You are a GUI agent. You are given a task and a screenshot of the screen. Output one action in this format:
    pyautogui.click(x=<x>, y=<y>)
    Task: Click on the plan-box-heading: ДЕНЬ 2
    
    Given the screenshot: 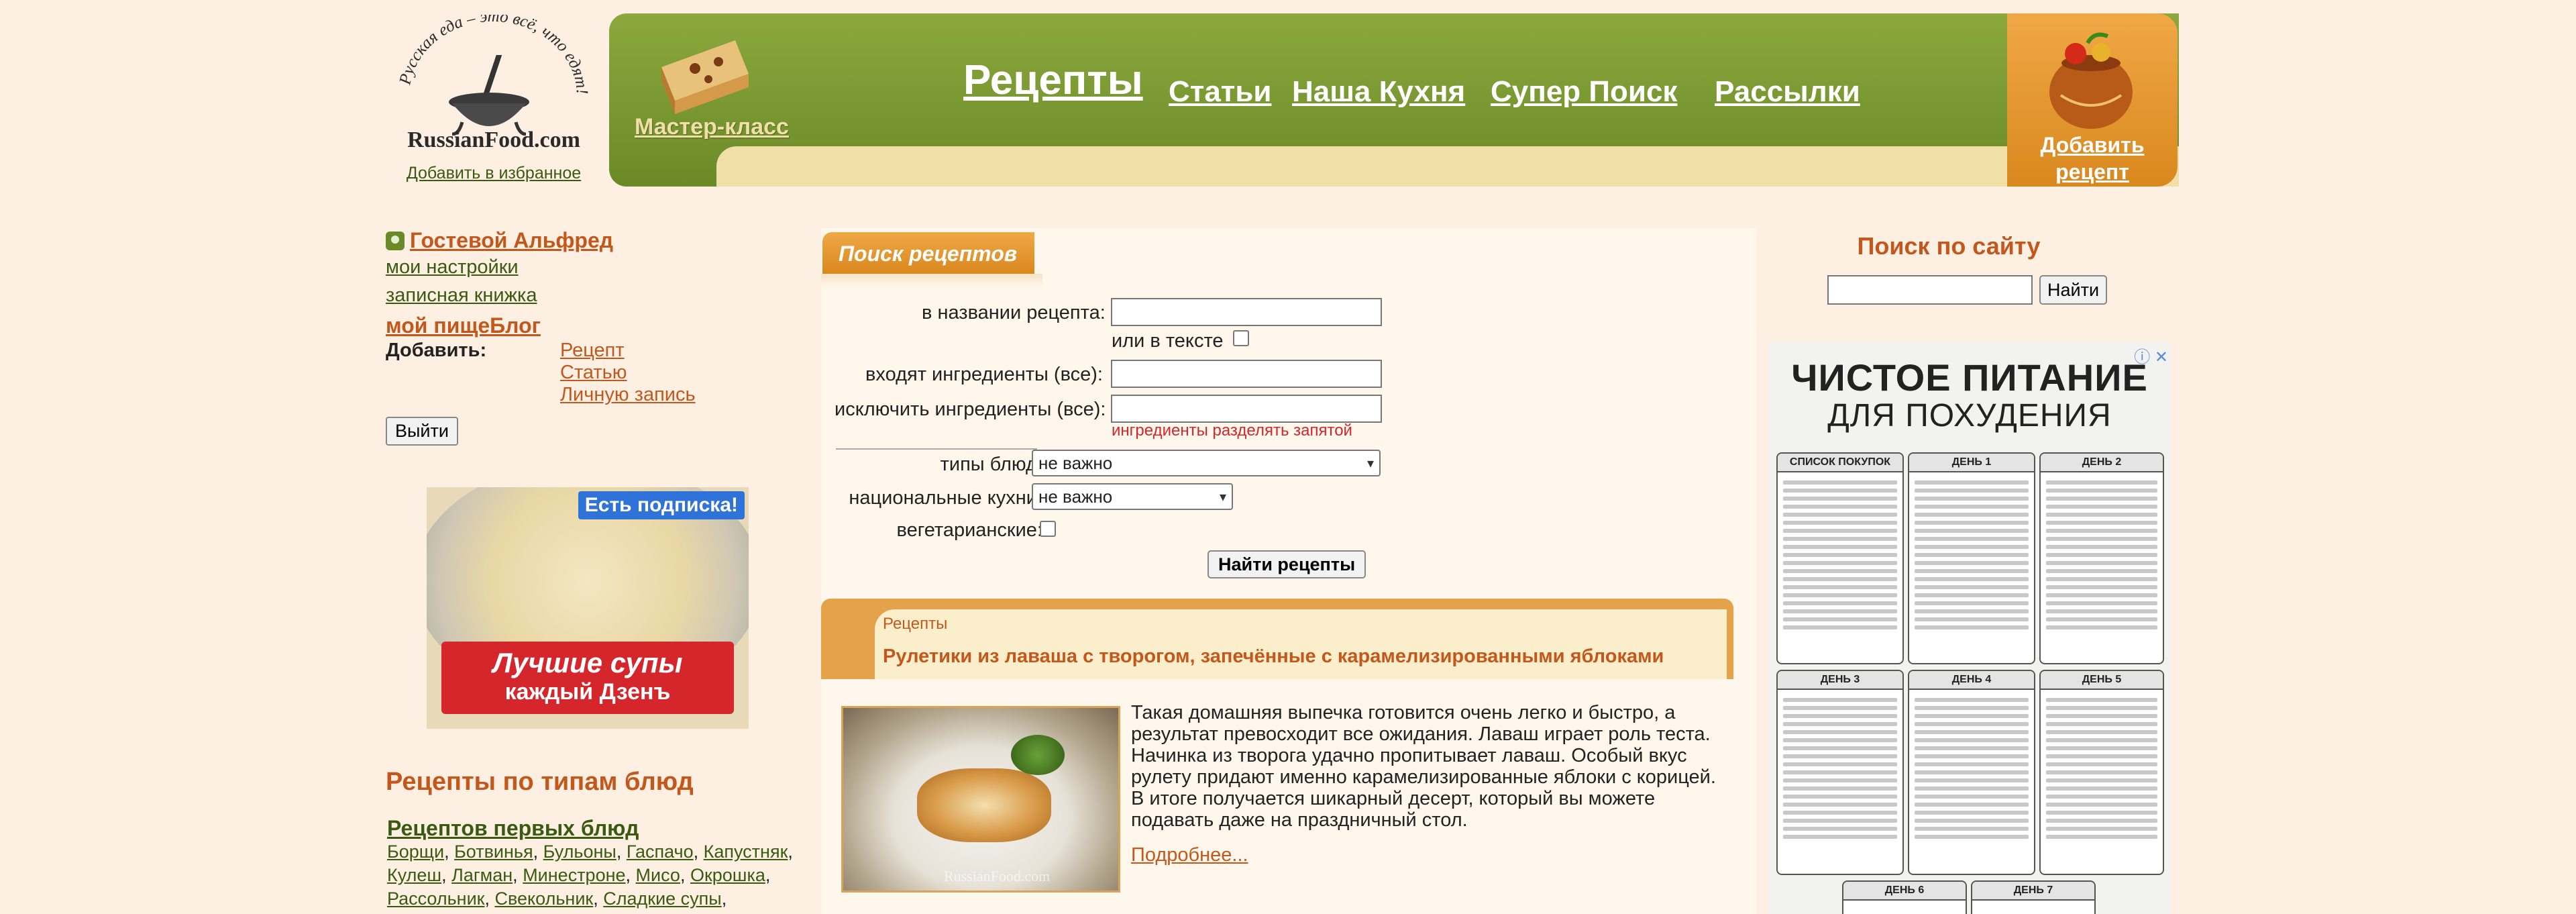 What is the action you would take?
    pyautogui.click(x=2102, y=463)
    